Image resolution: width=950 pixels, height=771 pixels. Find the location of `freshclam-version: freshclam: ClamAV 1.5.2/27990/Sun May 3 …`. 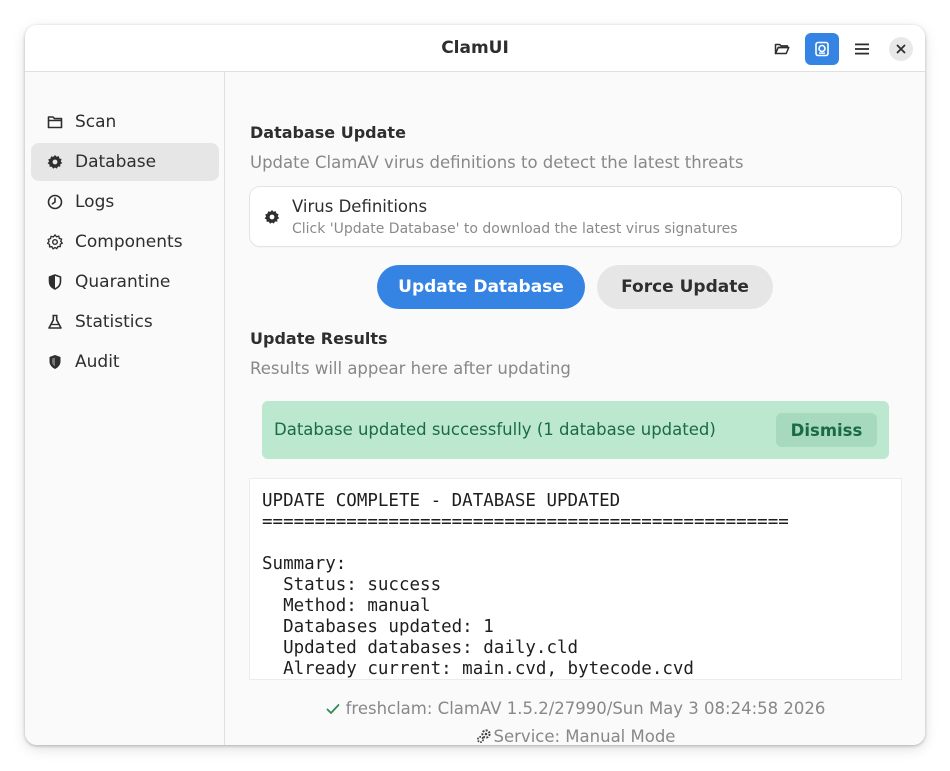

freshclam-version: freshclam: ClamAV 1.5.2/27990/Sun May 3 … is located at coordinates (585, 708).